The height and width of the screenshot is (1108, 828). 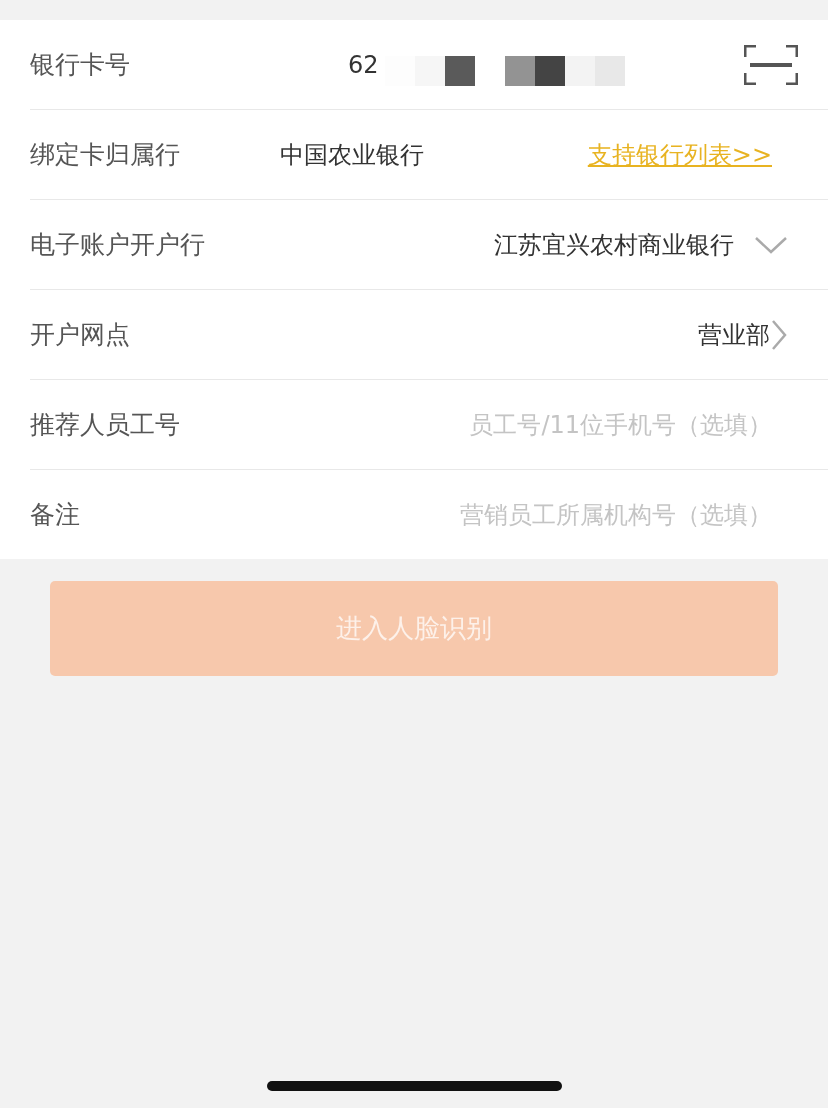 What do you see at coordinates (526, 424) in the screenshot?
I see `input-field: 员工号/11位手机号（选填）` at bounding box center [526, 424].